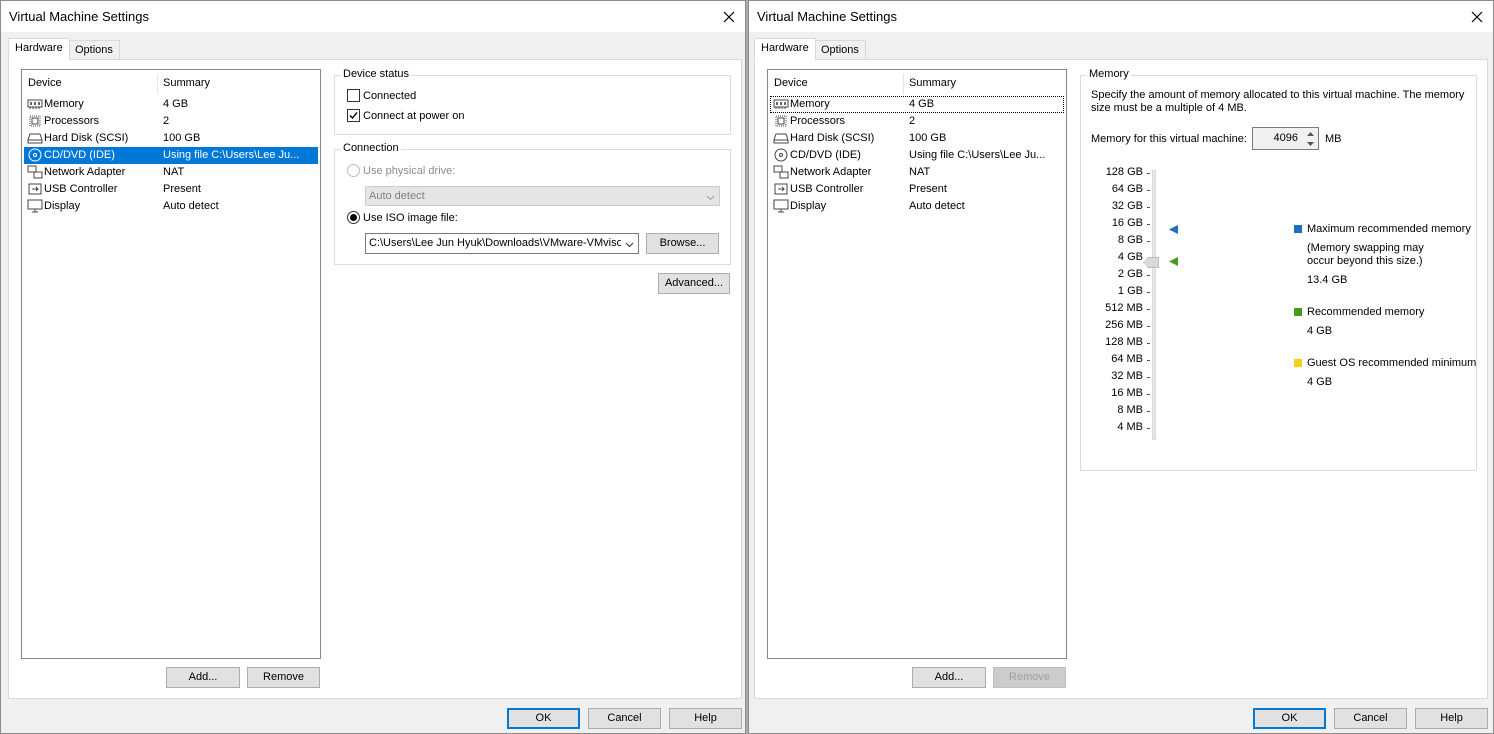  I want to click on display-icon, so click(781, 206).